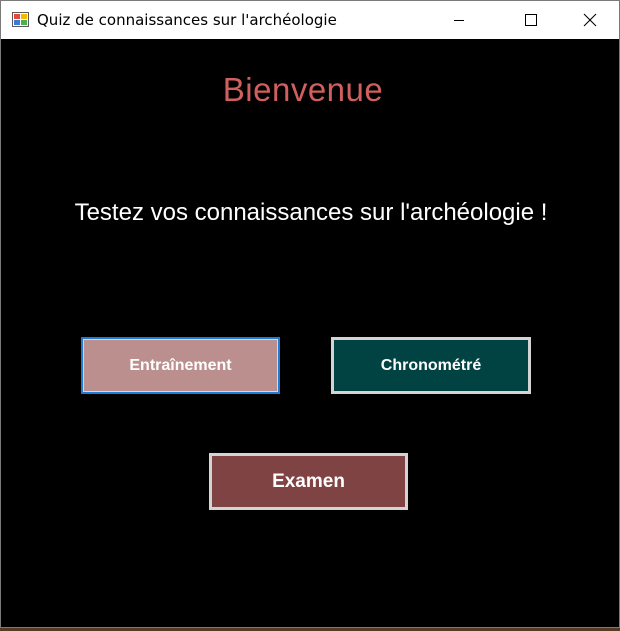  What do you see at coordinates (180, 365) in the screenshot?
I see `training-button: Entraînement` at bounding box center [180, 365].